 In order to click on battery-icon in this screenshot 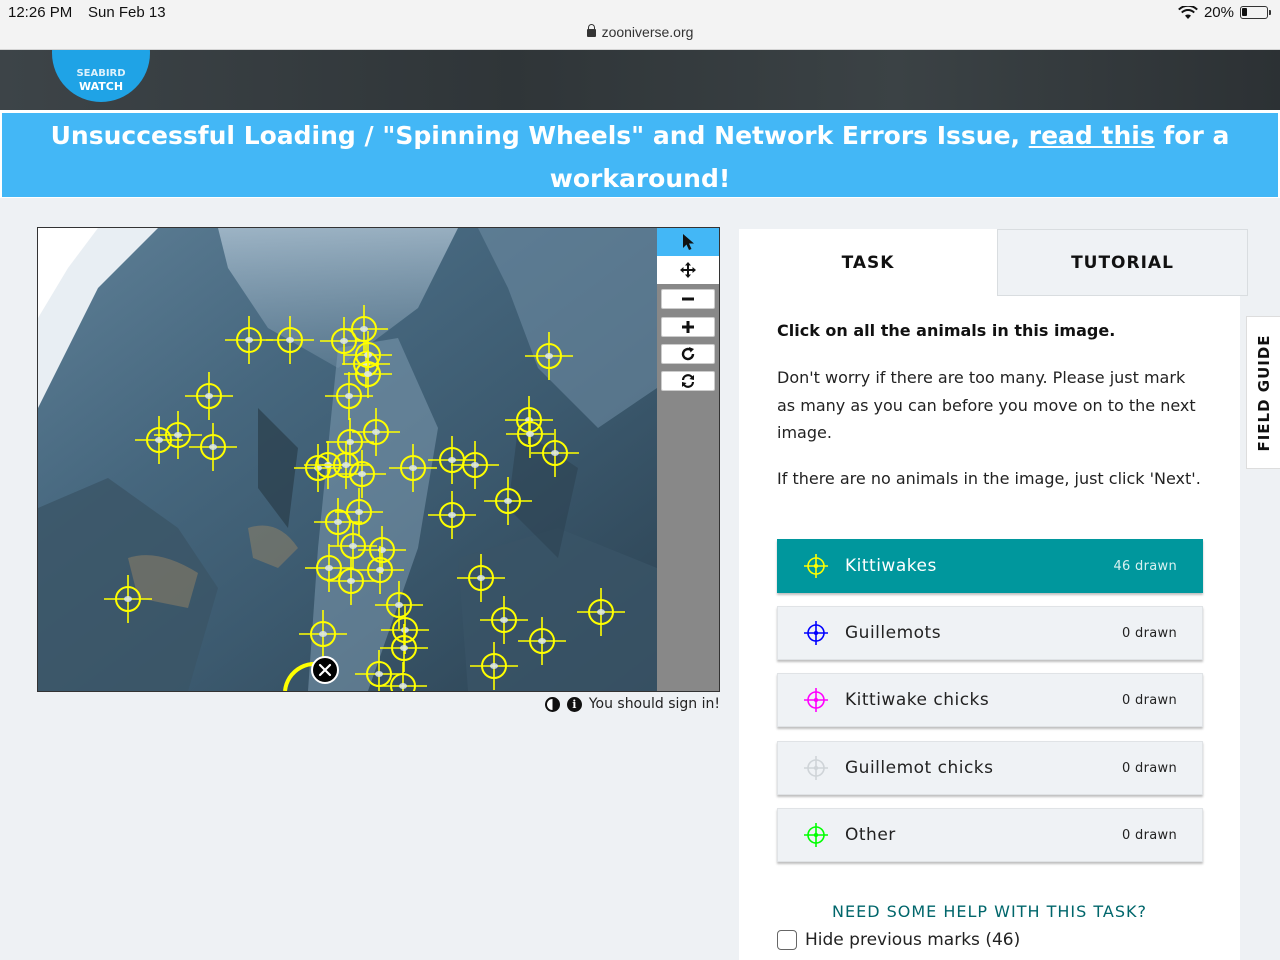, I will do `click(1255, 12)`.